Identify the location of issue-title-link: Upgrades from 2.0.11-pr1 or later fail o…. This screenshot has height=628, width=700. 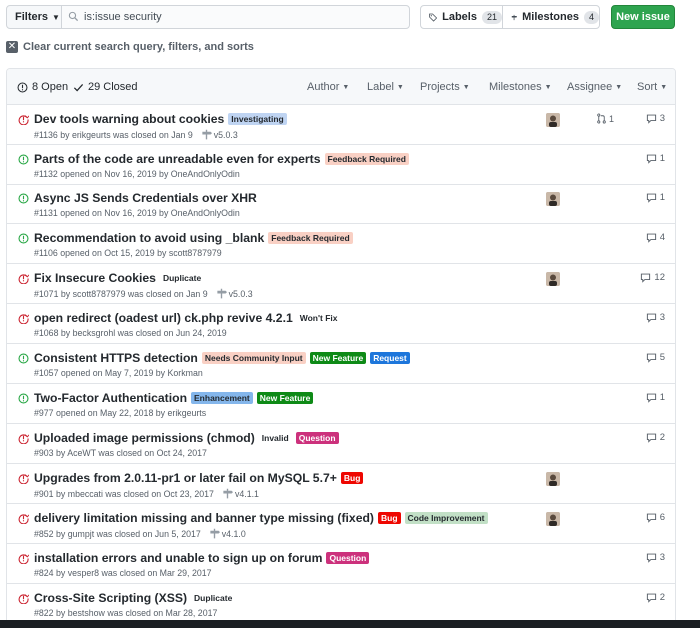
(185, 478).